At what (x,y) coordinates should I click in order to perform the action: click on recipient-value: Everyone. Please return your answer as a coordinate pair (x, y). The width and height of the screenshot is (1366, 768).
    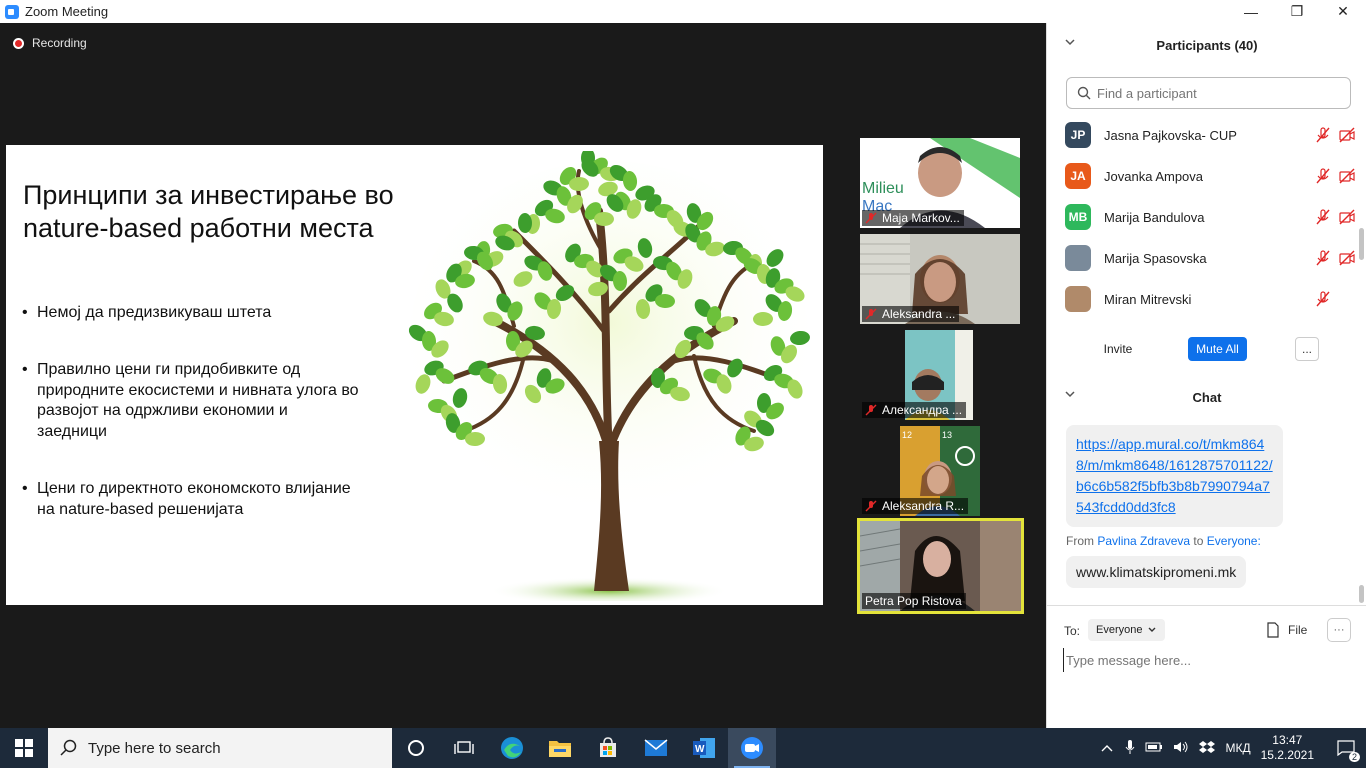
    Looking at the image, I should click on (1119, 630).